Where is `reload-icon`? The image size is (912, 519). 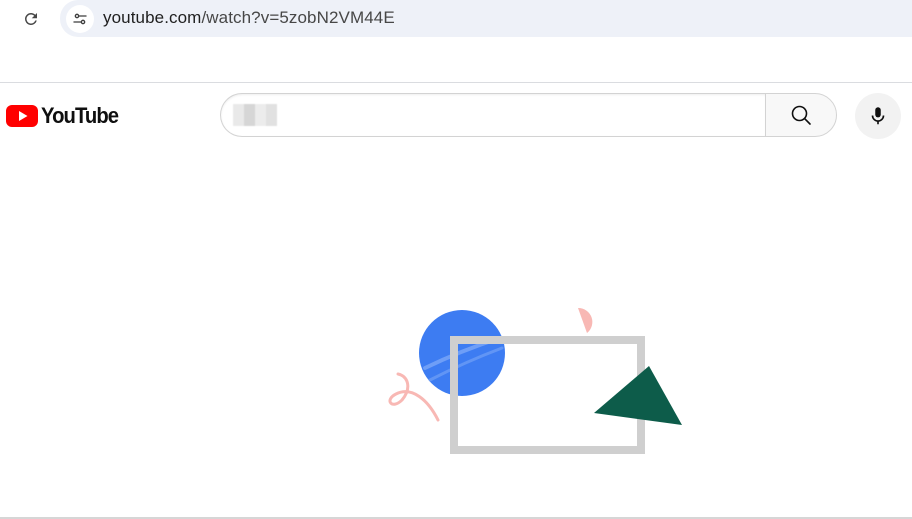 reload-icon is located at coordinates (30, 18).